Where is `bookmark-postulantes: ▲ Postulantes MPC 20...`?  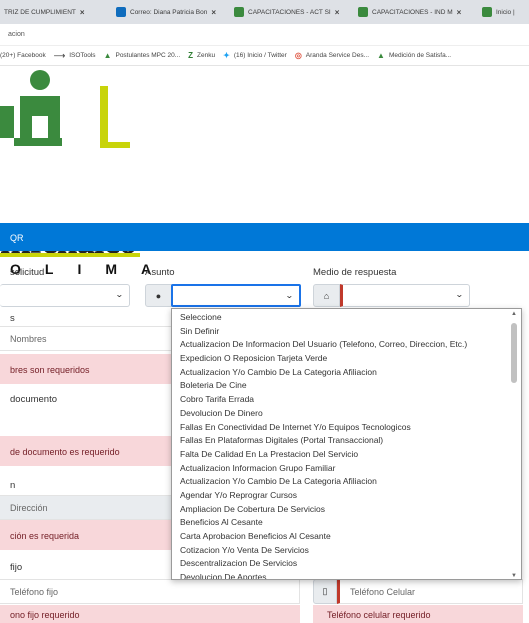 bookmark-postulantes: ▲ Postulantes MPC 20... is located at coordinates (142, 55).